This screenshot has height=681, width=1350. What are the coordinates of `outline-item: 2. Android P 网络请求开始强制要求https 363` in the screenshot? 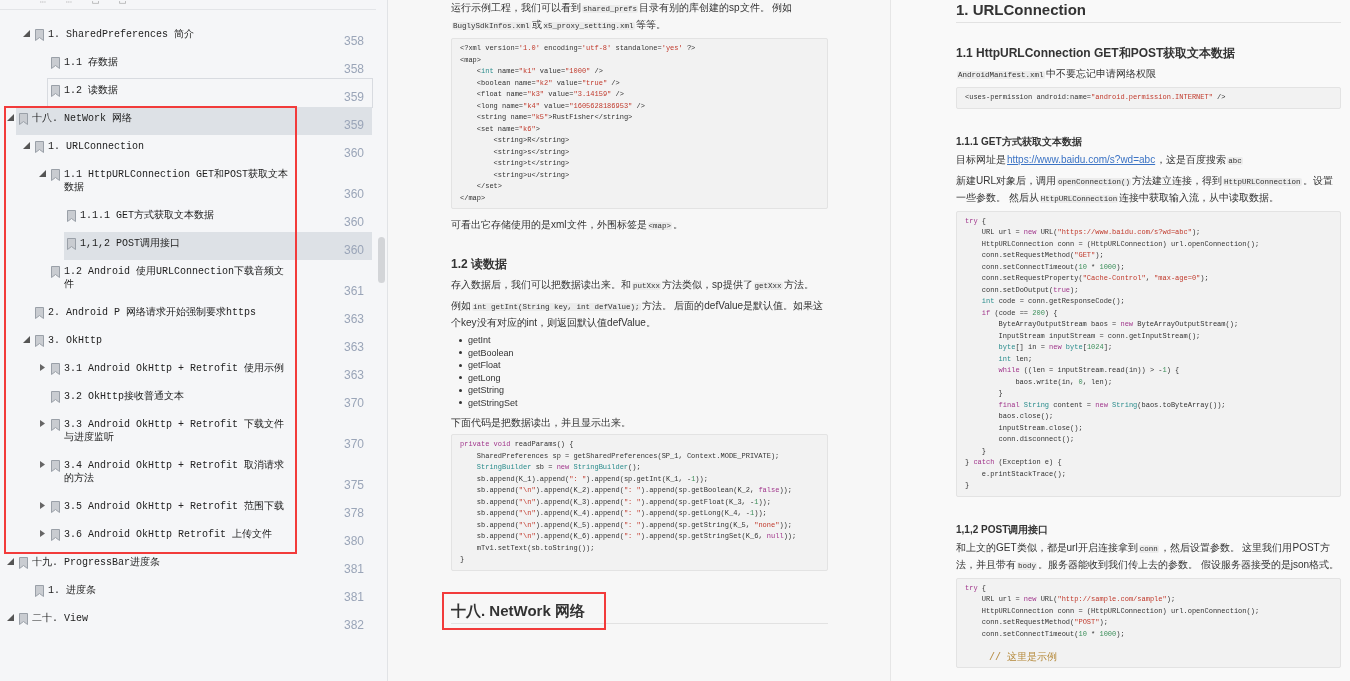 It's located at (202, 315).